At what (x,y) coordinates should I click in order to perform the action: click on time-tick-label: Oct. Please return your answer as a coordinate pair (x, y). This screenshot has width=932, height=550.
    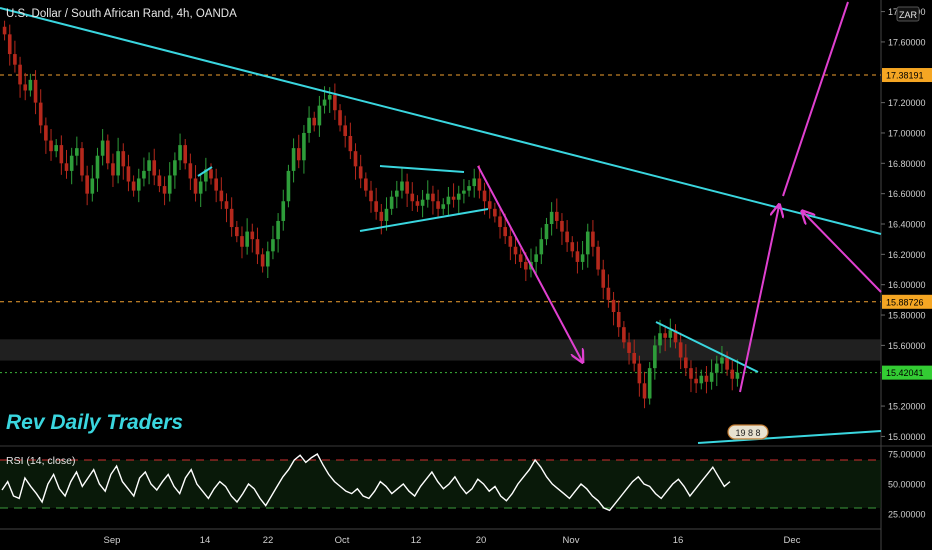
    Looking at the image, I should click on (342, 540).